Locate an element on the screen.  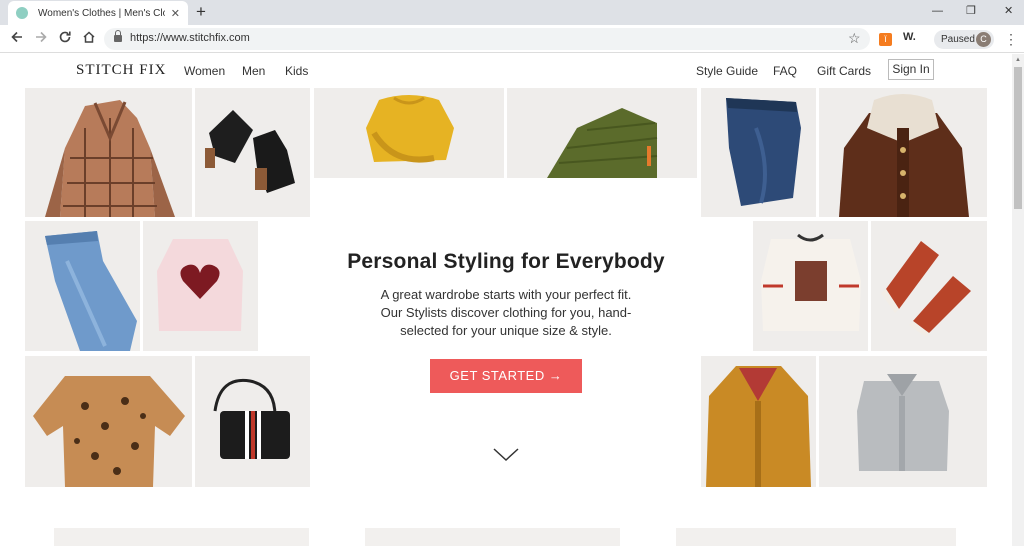
tile-green-puffer-jacket is located at coordinates (602, 133).